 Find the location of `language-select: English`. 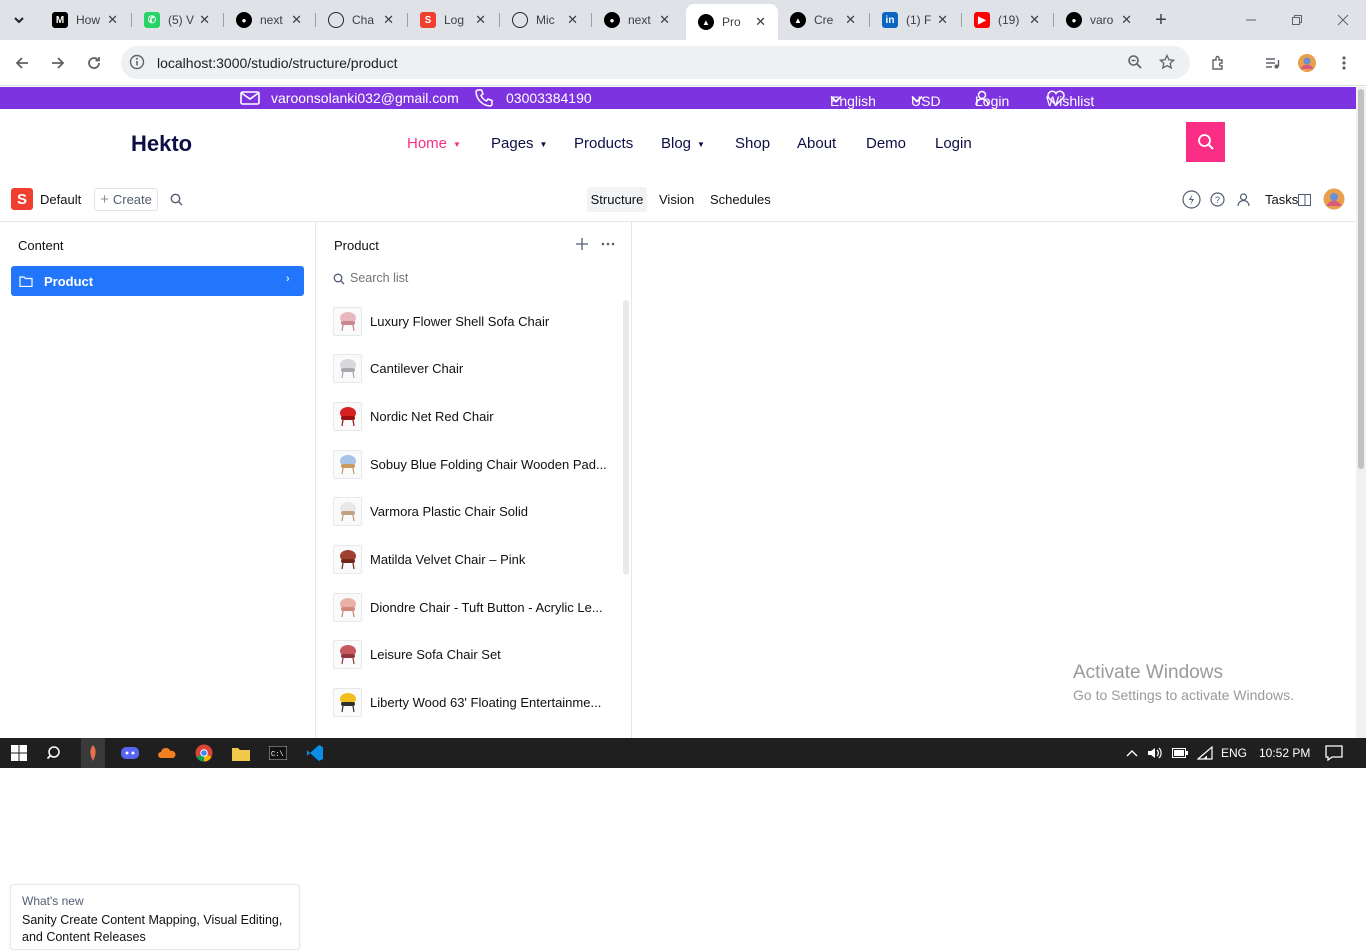

language-select: English is located at coordinates (853, 99).